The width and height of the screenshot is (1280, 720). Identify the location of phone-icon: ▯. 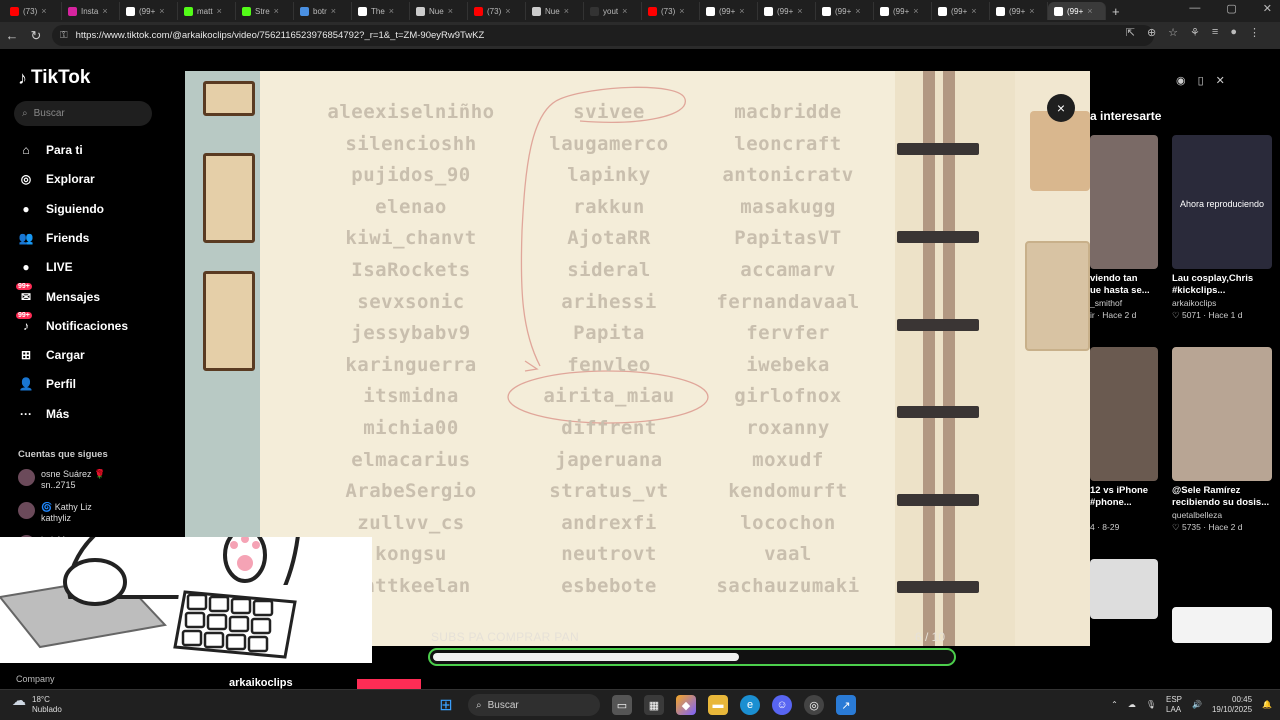
(1201, 80).